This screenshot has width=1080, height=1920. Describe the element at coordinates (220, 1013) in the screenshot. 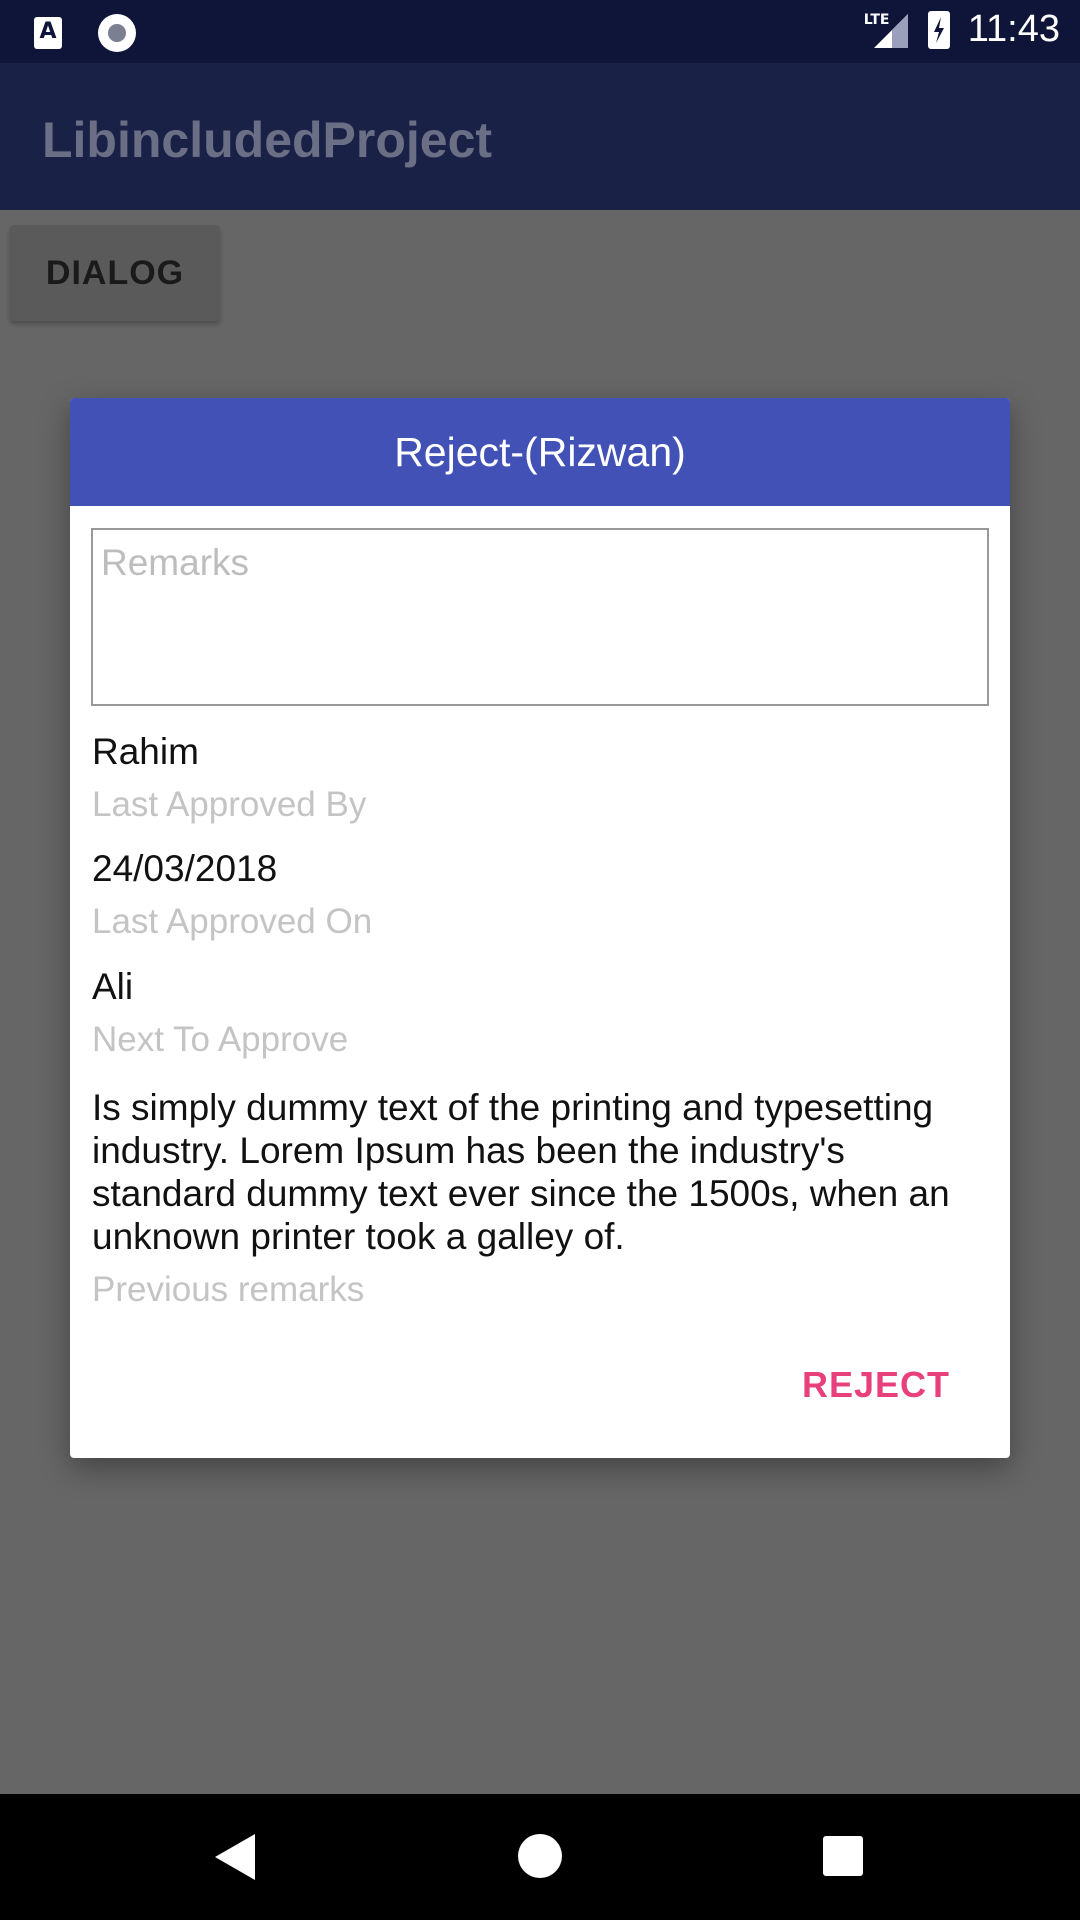

I see `next-to-approve-field: Ali Next To Approve` at that location.